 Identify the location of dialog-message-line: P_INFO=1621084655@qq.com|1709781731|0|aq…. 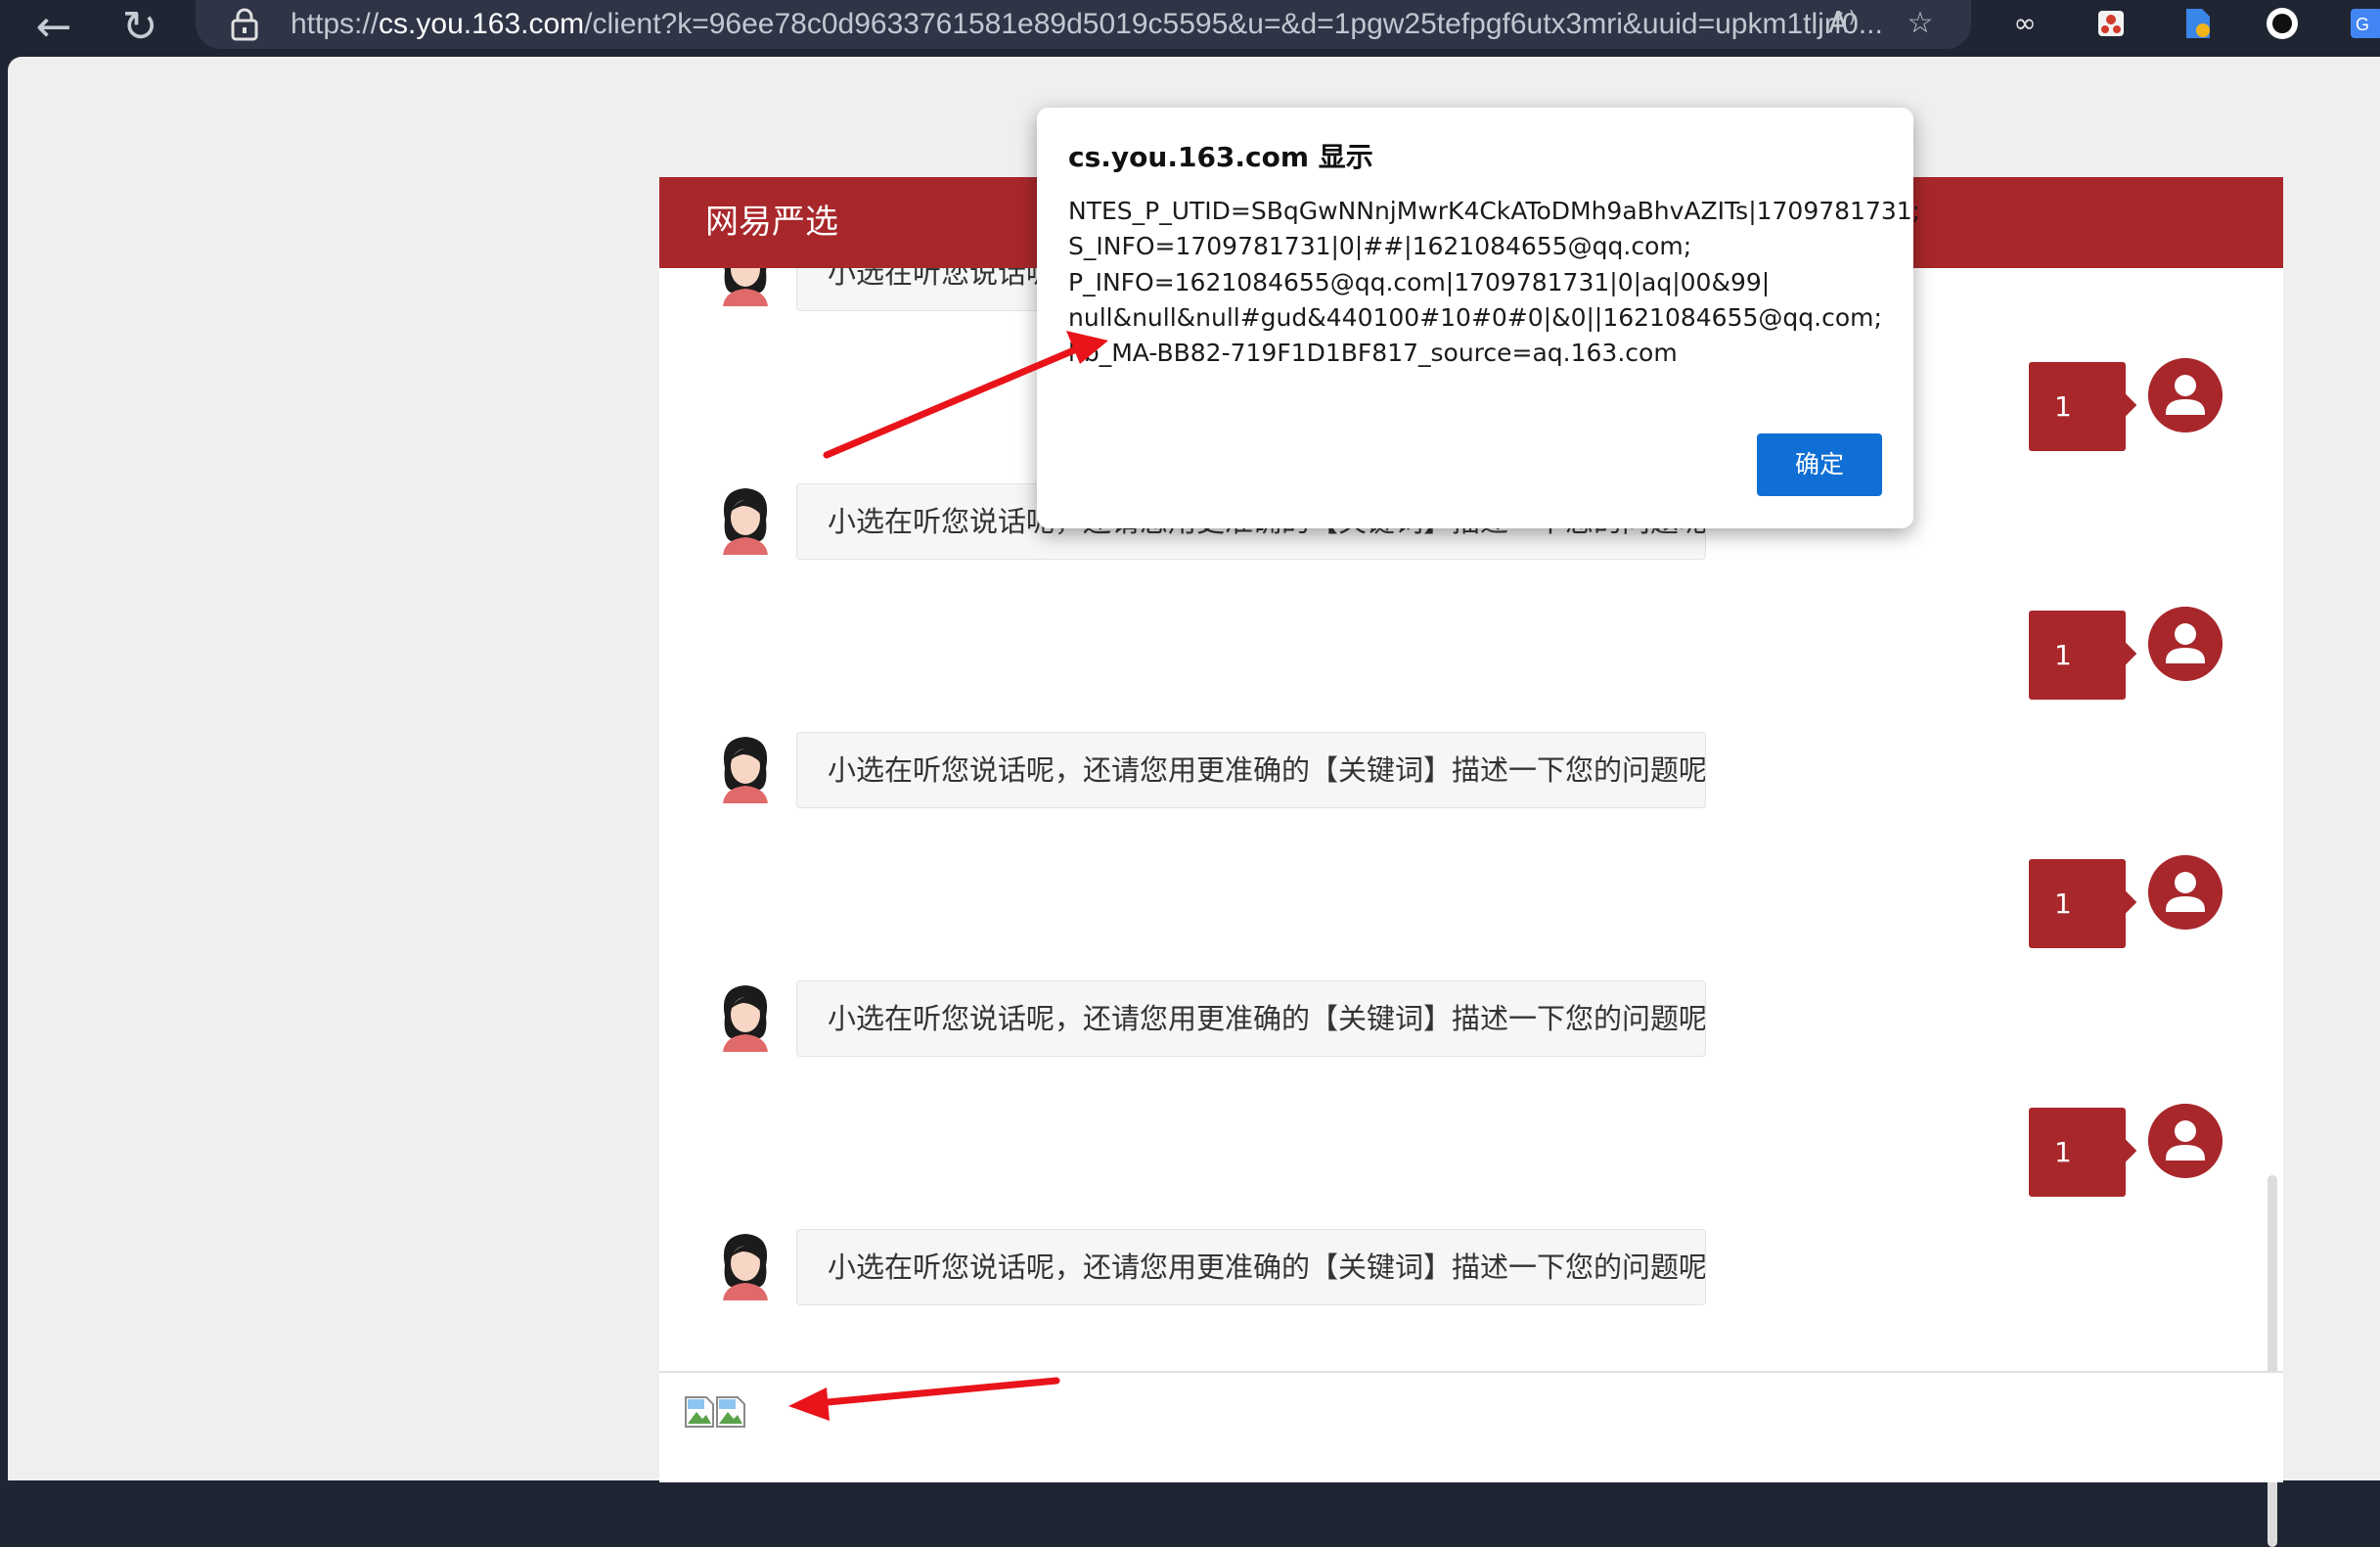
(1479, 282).